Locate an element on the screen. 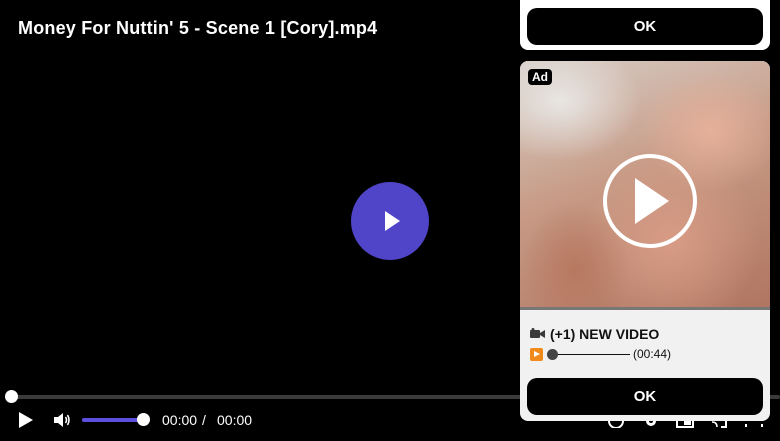 This screenshot has height=441, width=780. total-time: 00:00 is located at coordinates (235, 420).